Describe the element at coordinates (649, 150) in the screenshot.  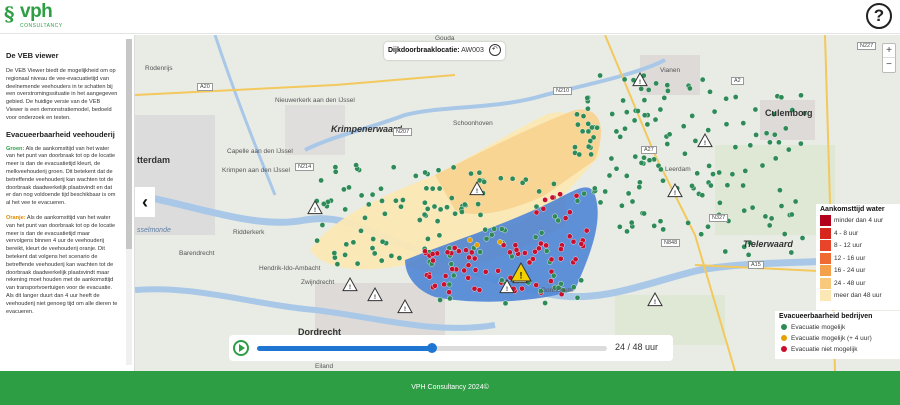
I see `road-label-a27: A27` at that location.